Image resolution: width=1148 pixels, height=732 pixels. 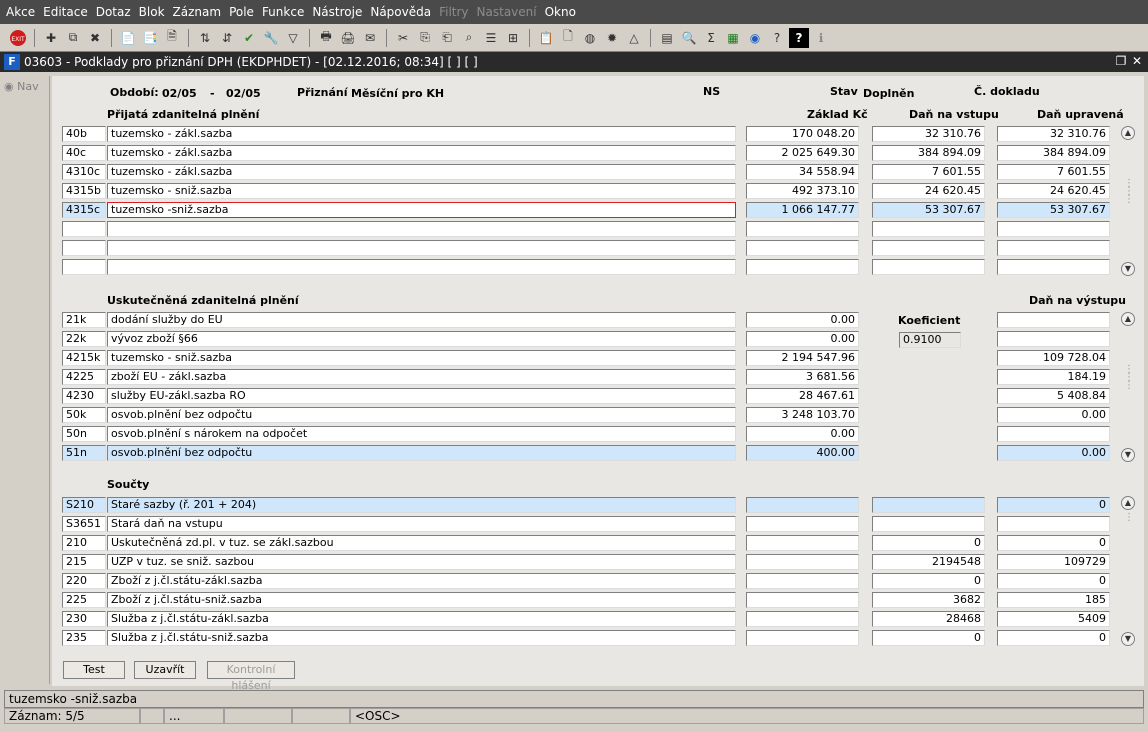 What do you see at coordinates (84, 562) in the screenshot?
I see `row-code-field: 215` at bounding box center [84, 562].